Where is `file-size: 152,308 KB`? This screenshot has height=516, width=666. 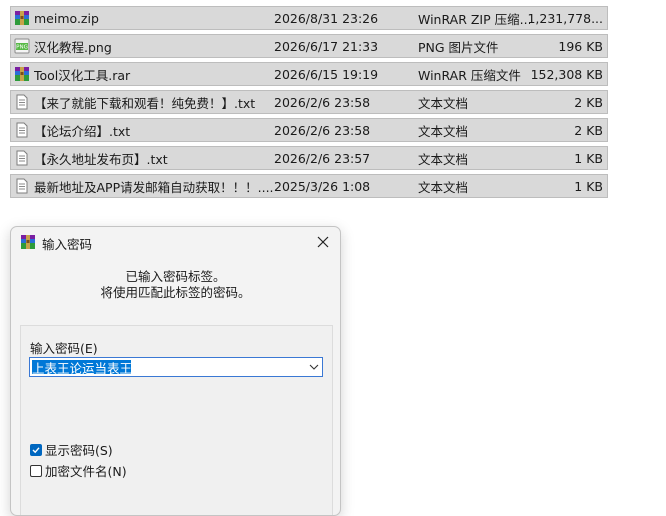 file-size: 152,308 KB is located at coordinates (566, 74).